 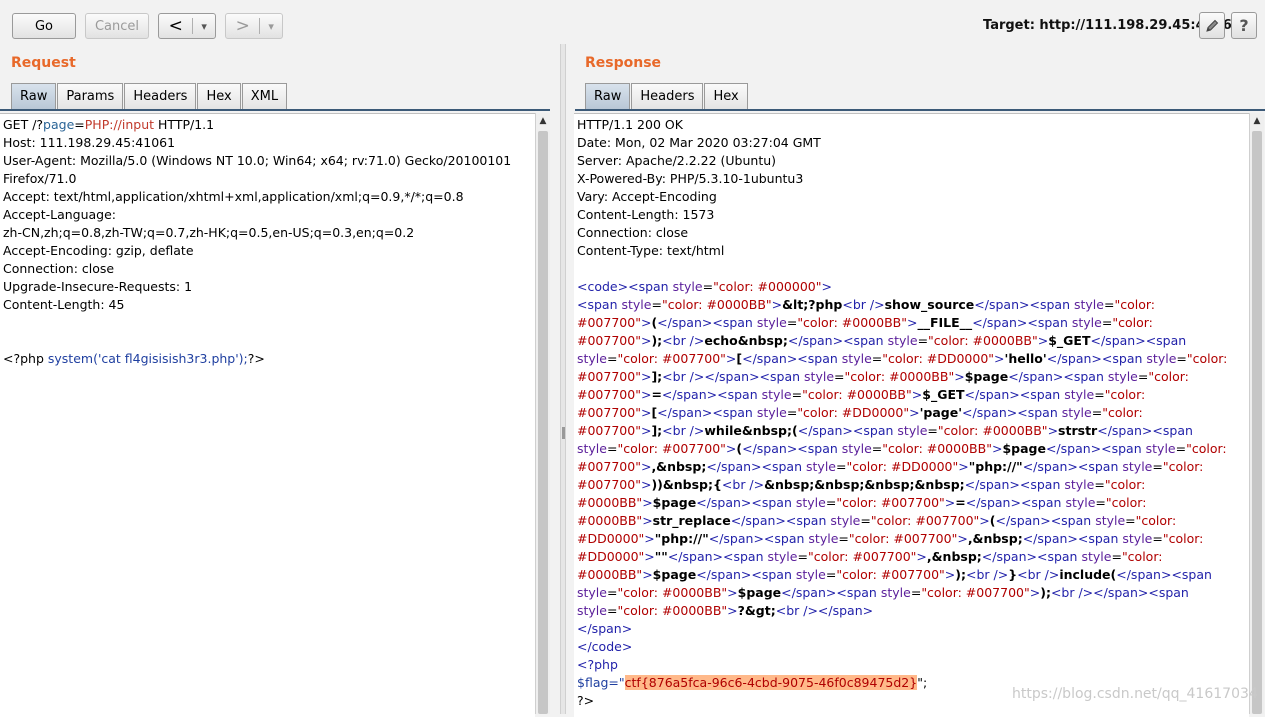 What do you see at coordinates (40, 178) in the screenshot?
I see `request-header-line: Firefox/71.0` at bounding box center [40, 178].